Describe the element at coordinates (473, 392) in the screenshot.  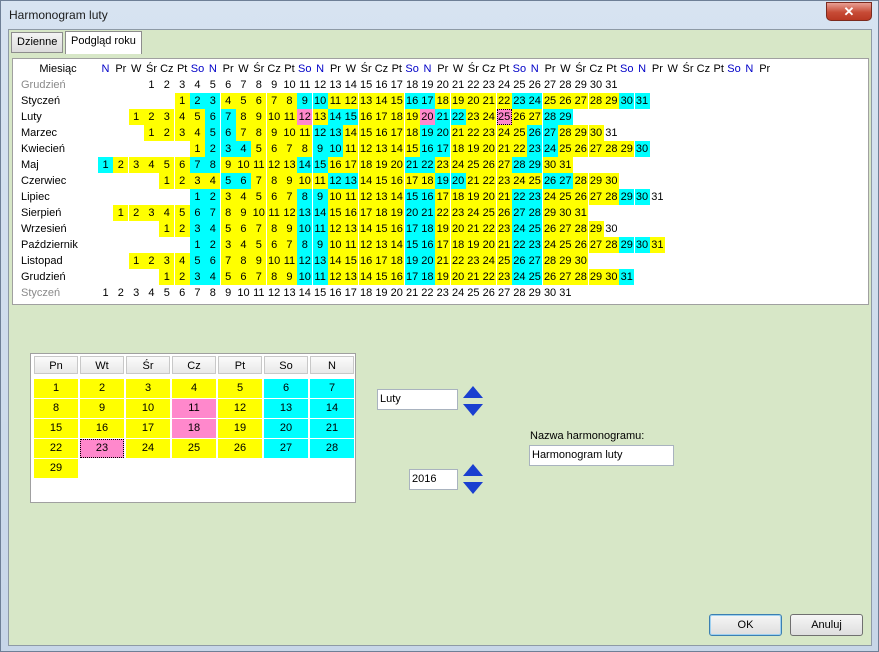
I see `arrow-up-icon` at that location.